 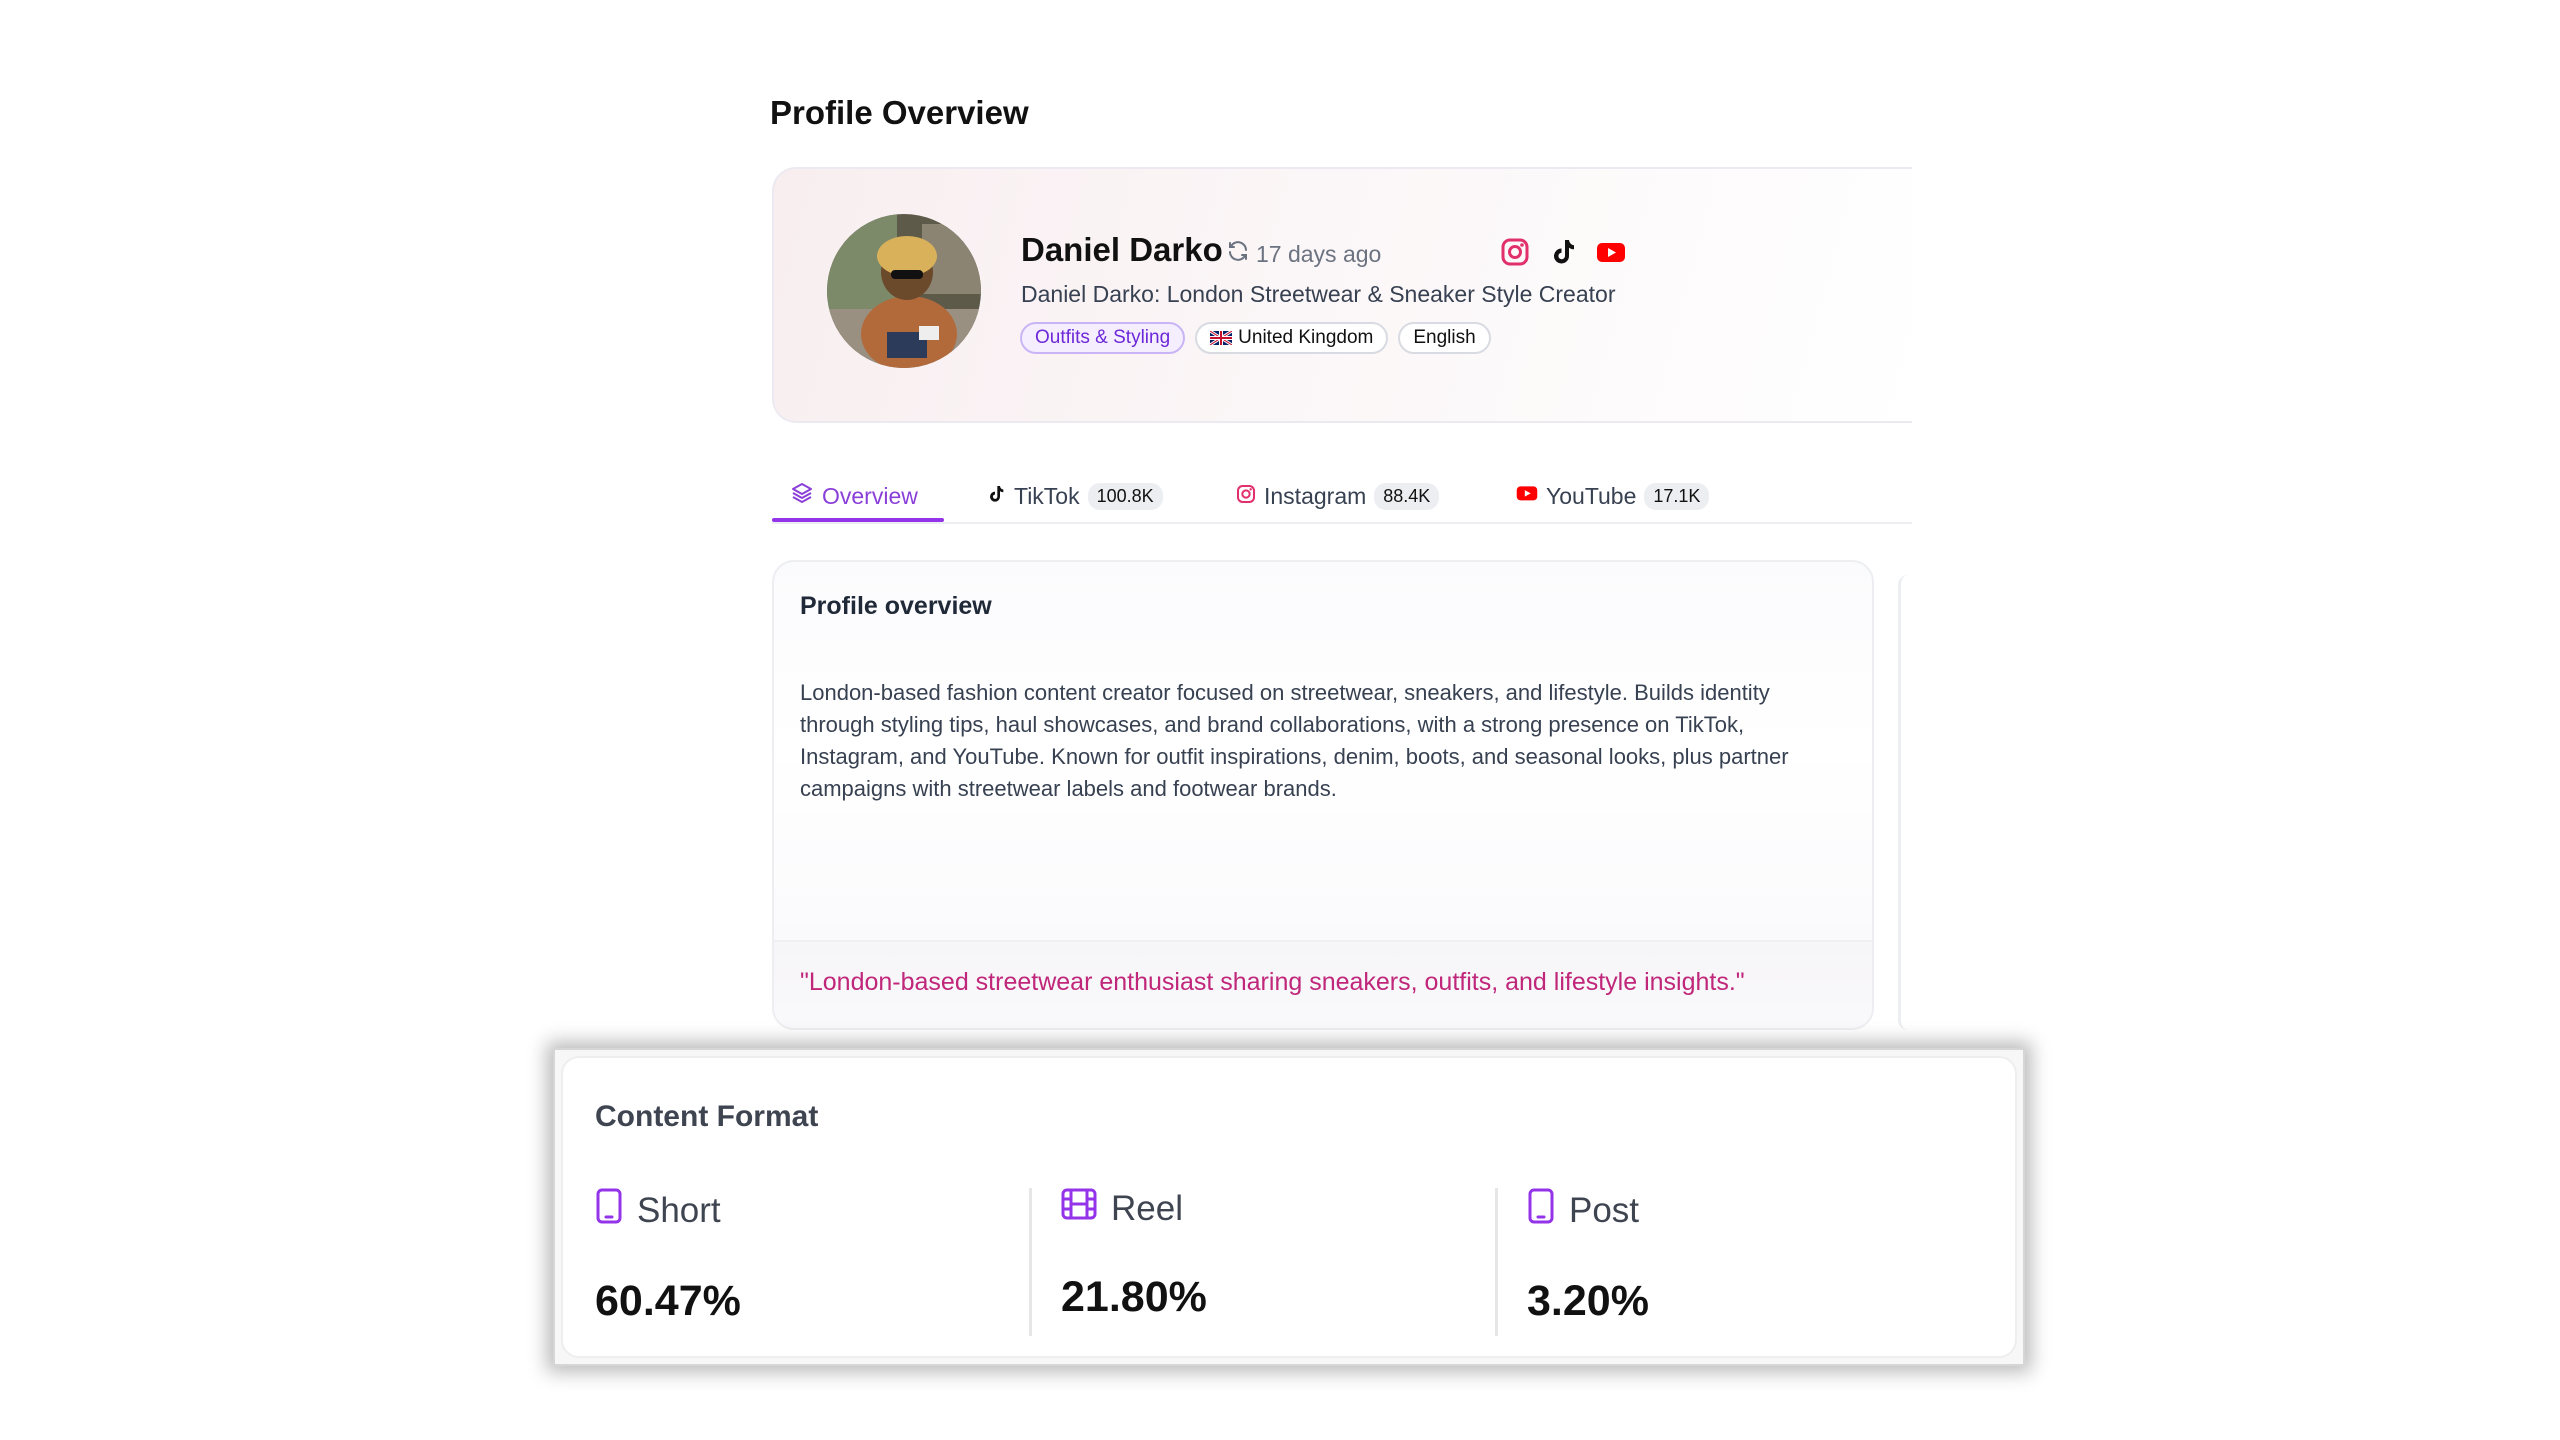 I want to click on format-stat-post: Post 3.20%, so click(x=1747, y=1257).